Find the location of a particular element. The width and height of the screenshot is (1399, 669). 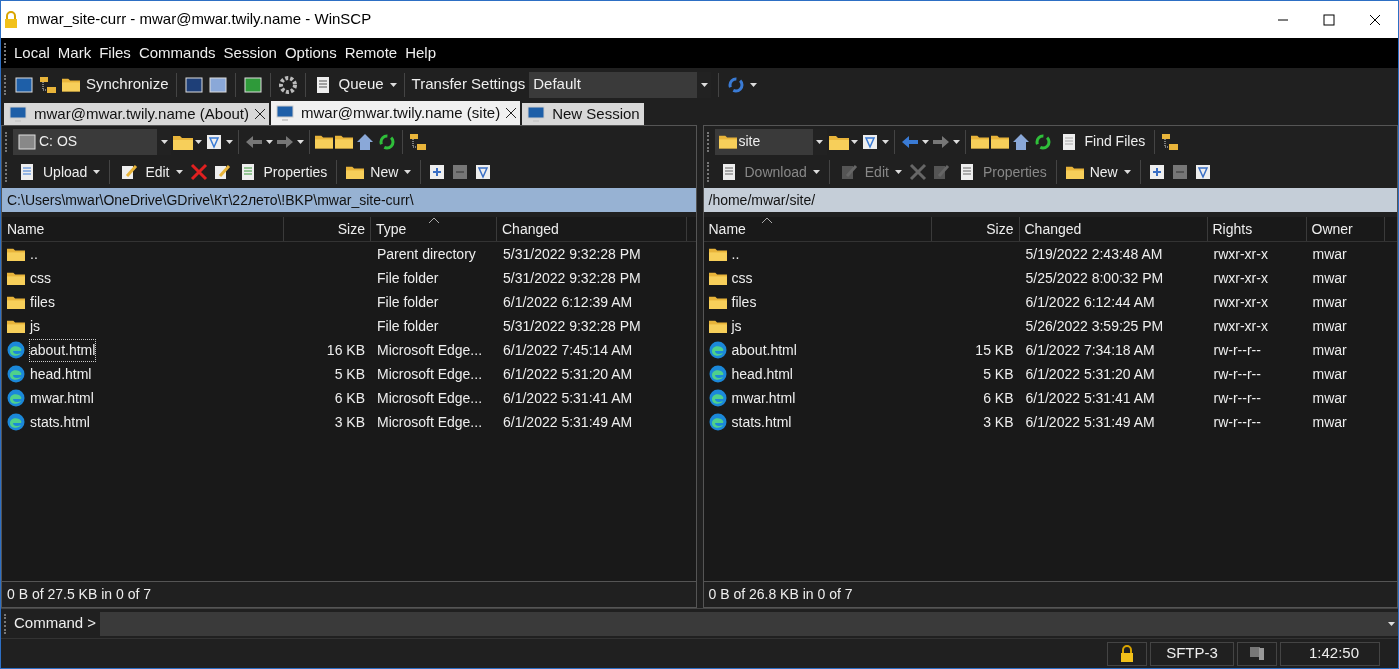

table-cell-text: 6/1/2022 7:34:18 AM is located at coordinates (1090, 350).